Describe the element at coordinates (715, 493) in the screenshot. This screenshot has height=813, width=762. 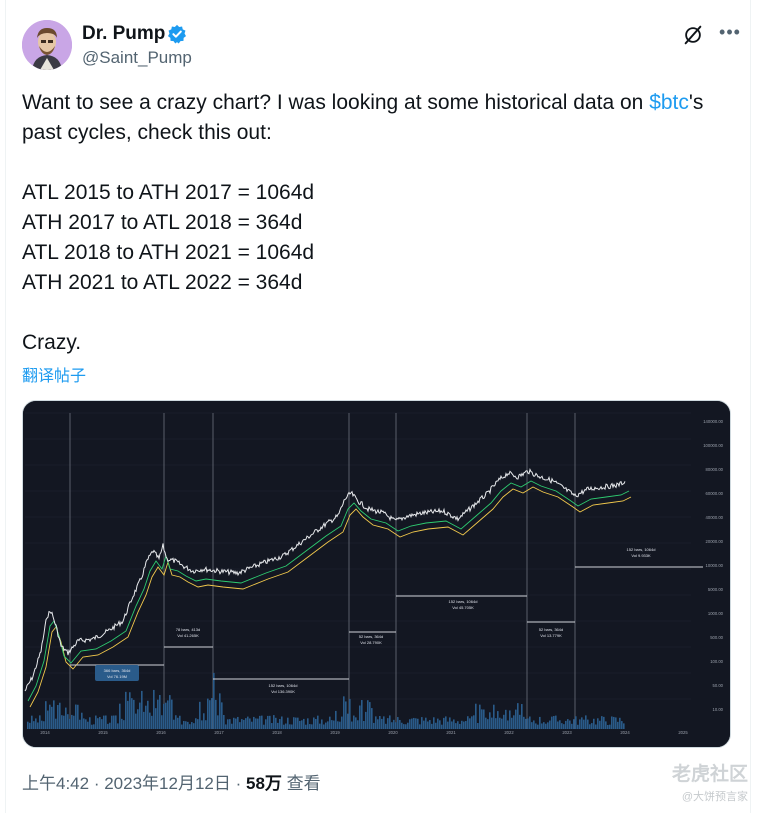
I see `y-tick-label: 60000.00` at that location.